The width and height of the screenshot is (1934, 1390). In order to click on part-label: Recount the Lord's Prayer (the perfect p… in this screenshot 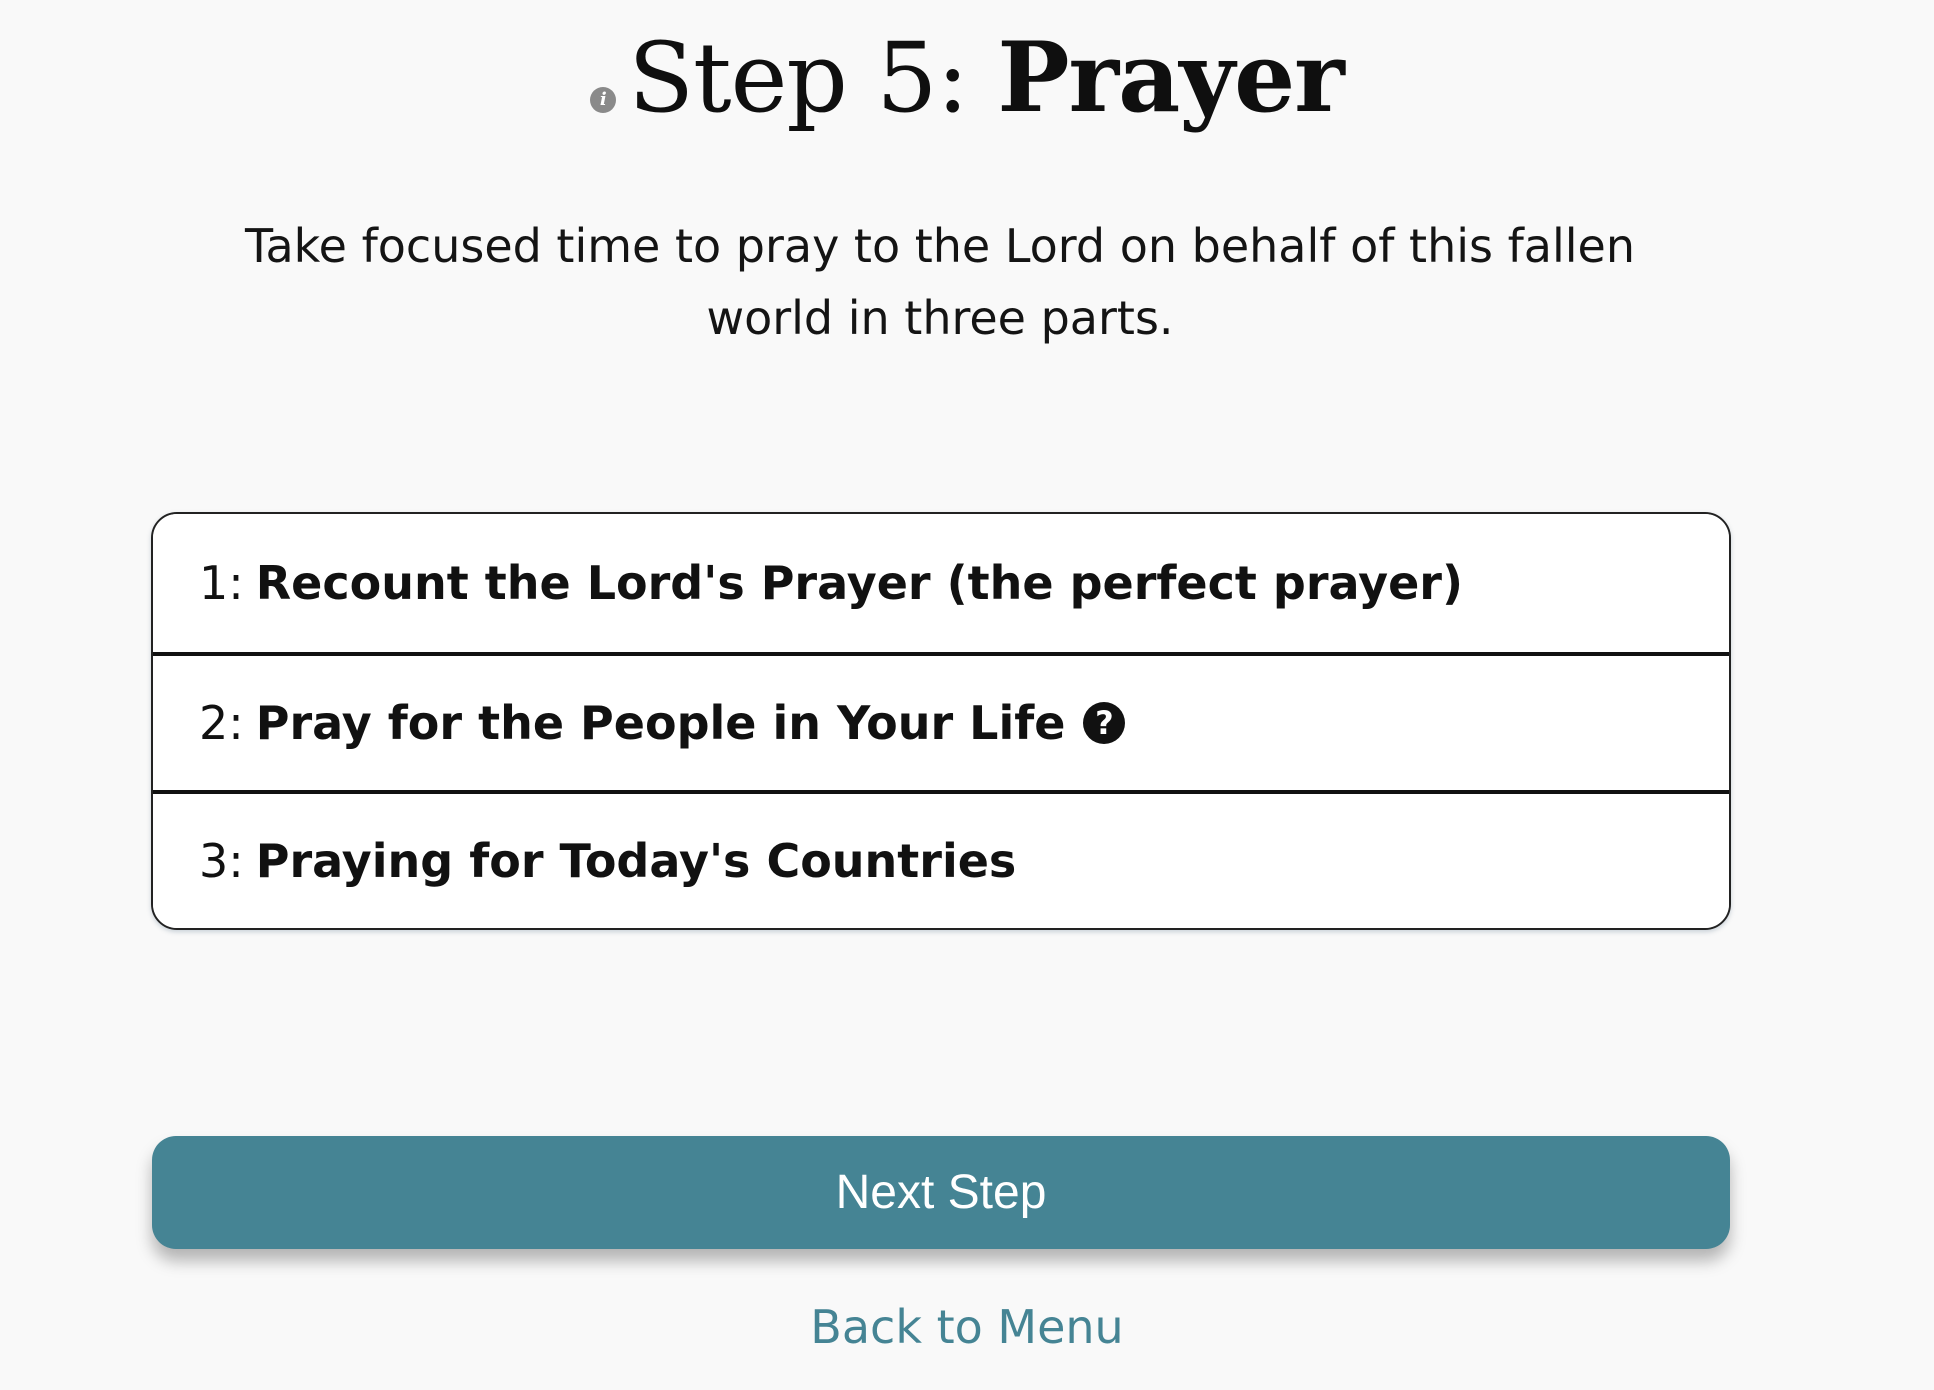, I will do `click(859, 583)`.